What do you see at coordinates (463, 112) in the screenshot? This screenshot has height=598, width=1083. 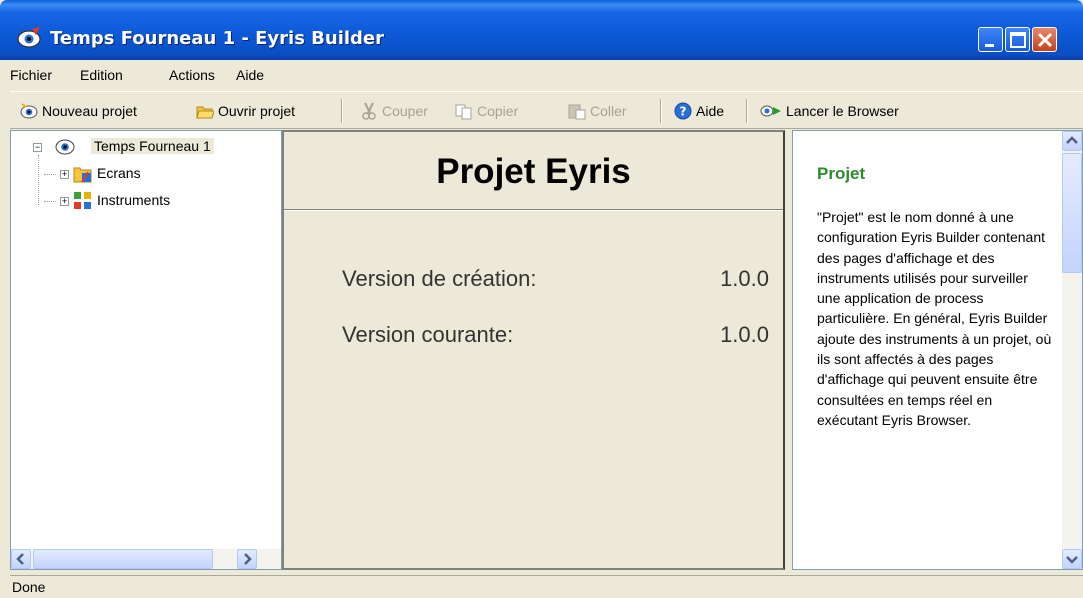 I see `copy-icon` at bounding box center [463, 112].